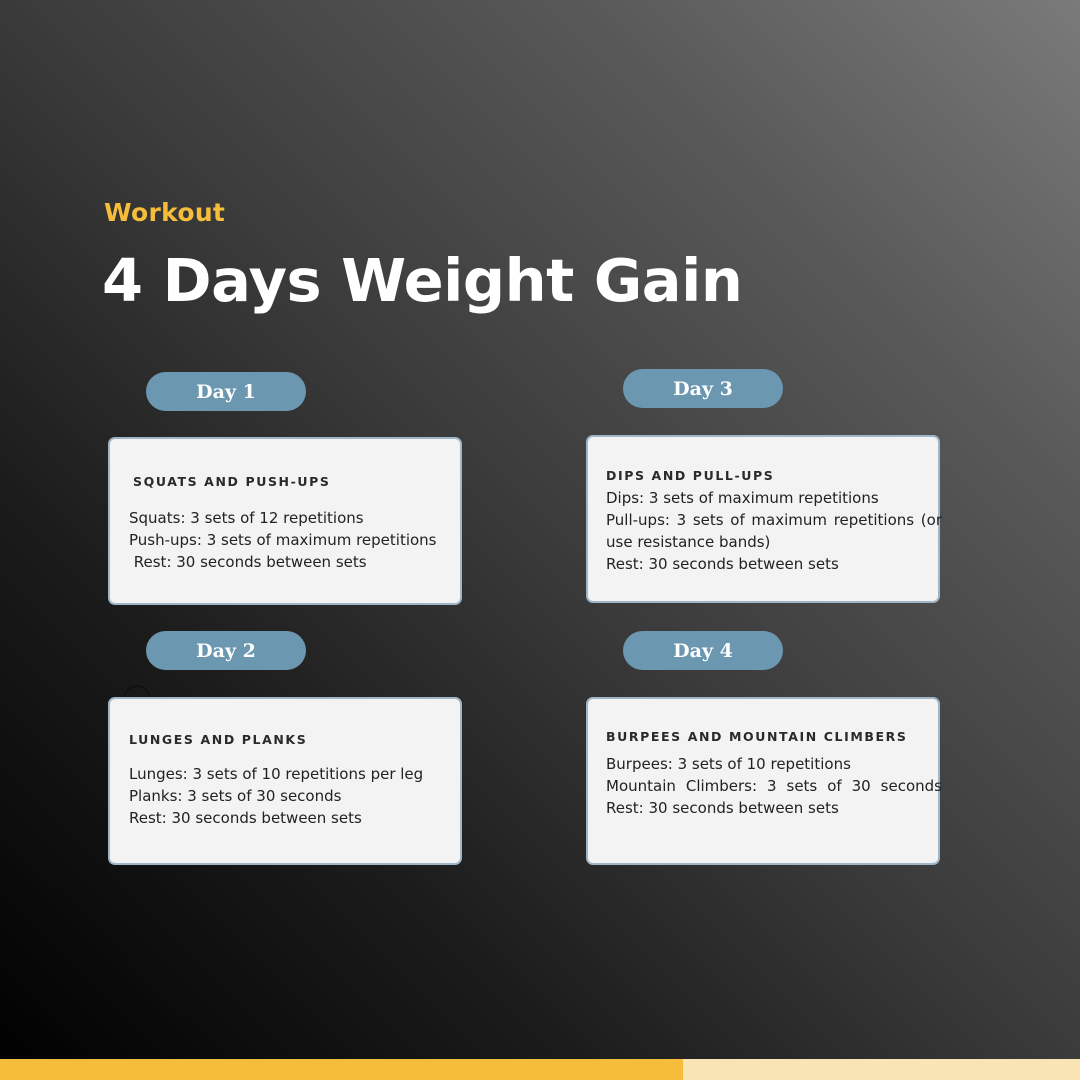 The image size is (1080, 1080). Describe the element at coordinates (422, 280) in the screenshot. I see `page-title: 4 Days Weight Gain` at that location.